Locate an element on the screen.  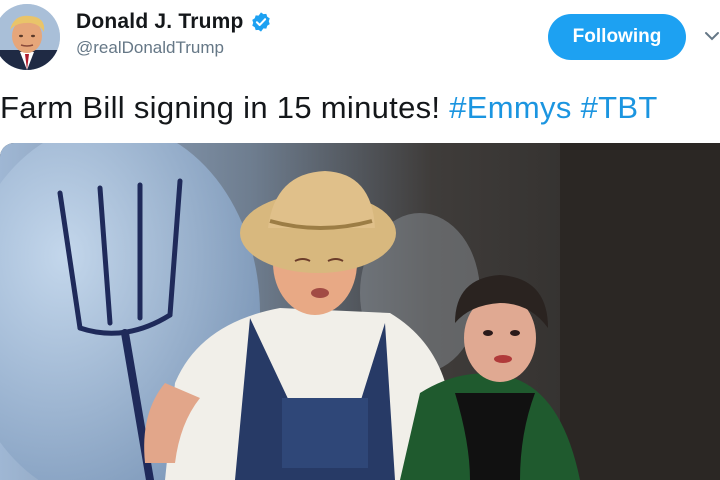
hashtag-emmys: #Emmys is located at coordinates (510, 107).